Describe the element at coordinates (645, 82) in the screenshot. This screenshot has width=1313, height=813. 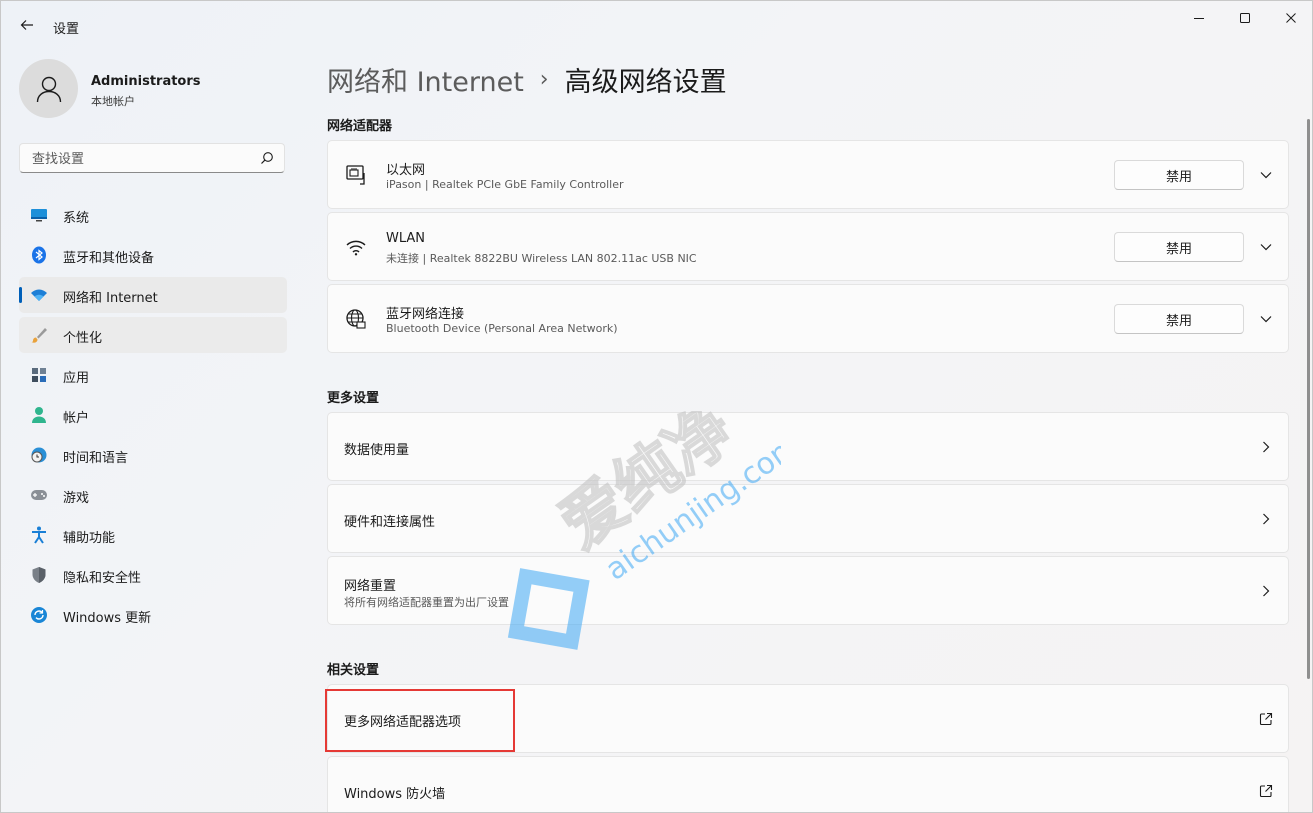
I see `page-title: 高级网络设置` at that location.